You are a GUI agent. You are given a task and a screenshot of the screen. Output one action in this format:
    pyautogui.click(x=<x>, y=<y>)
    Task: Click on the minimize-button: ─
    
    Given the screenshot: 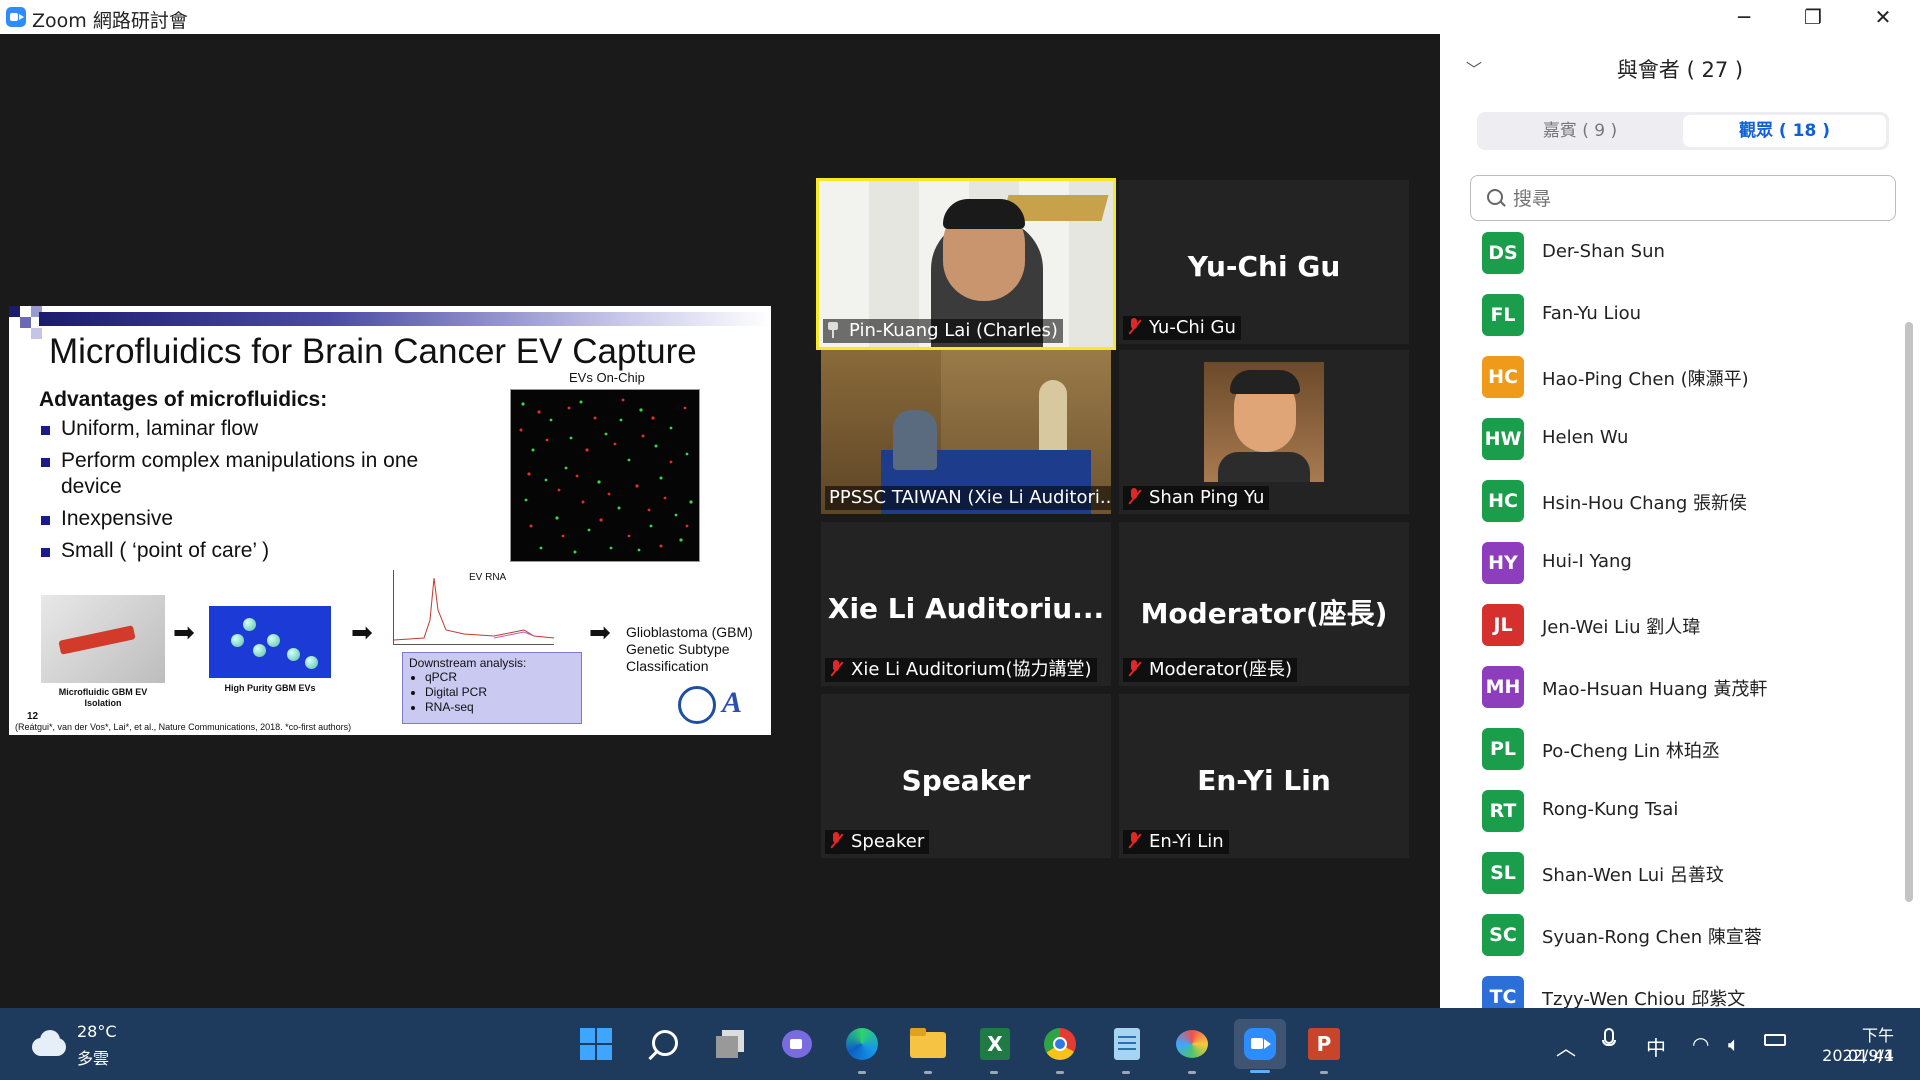 What is the action you would take?
    pyautogui.click(x=1744, y=17)
    